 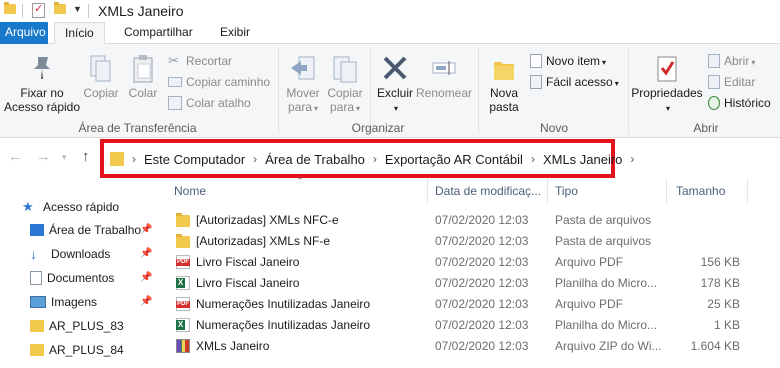 I want to click on history-button: Histórico, so click(x=739, y=103).